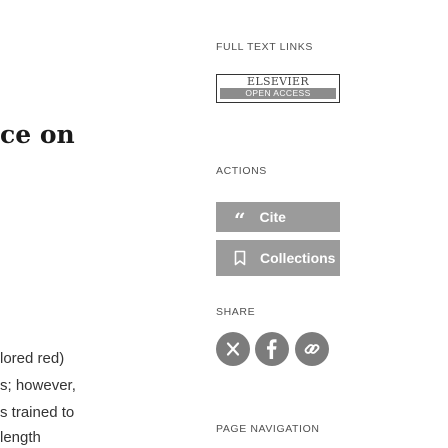 The height and width of the screenshot is (448, 448). What do you see at coordinates (37, 134) in the screenshot?
I see `article-title-fragment: ce on` at bounding box center [37, 134].